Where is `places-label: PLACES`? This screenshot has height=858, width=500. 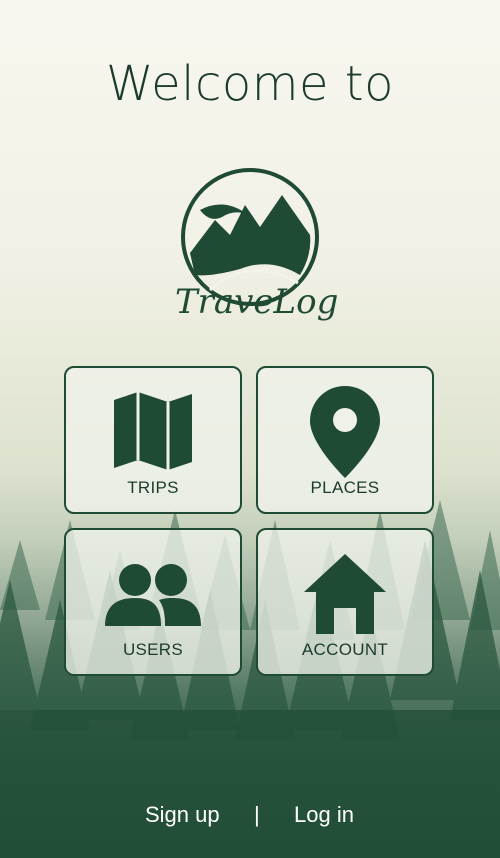
places-label: PLACES is located at coordinates (345, 487).